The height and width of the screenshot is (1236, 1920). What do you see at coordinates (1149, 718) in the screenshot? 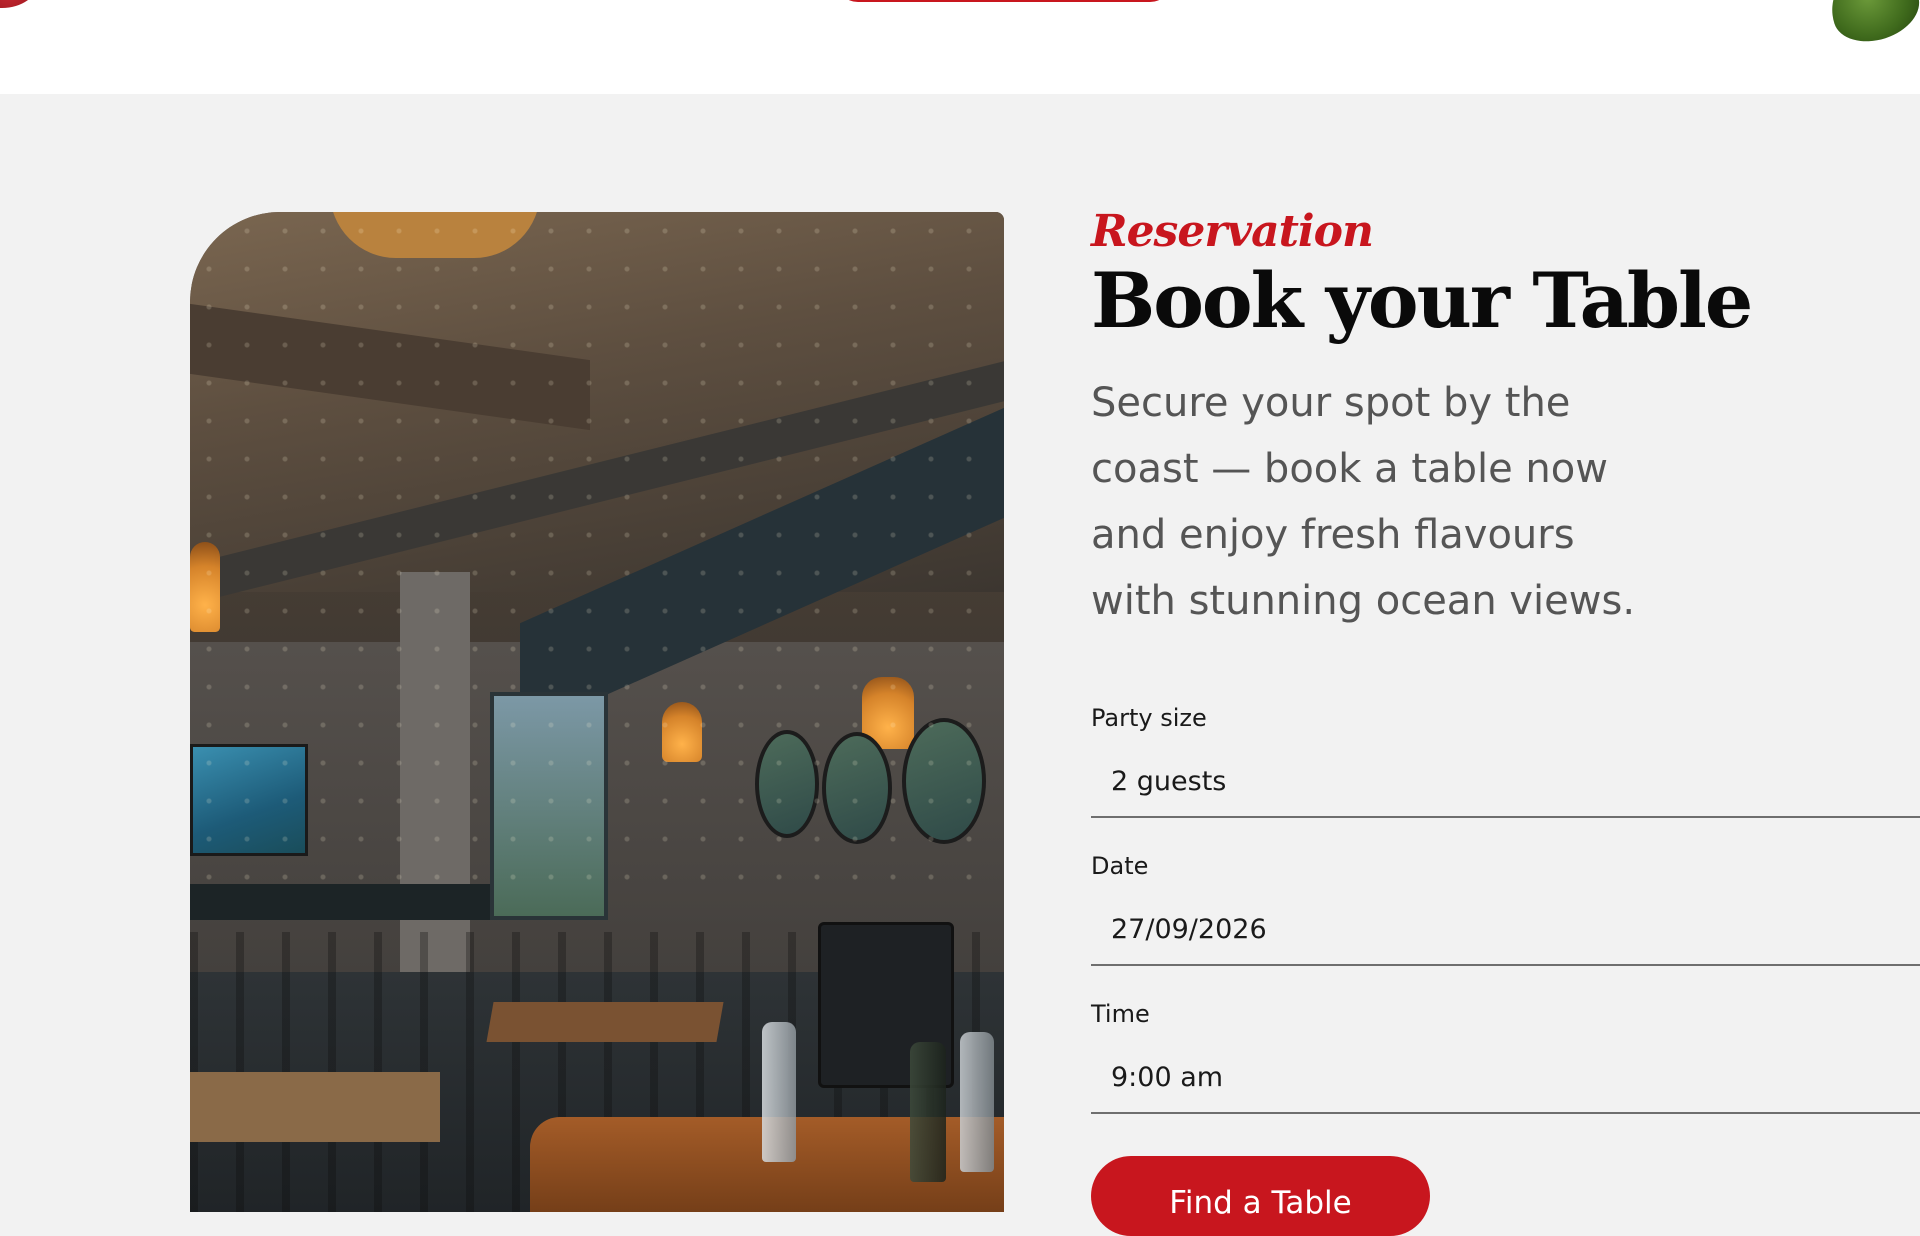
I see `party-size-label: Party size` at bounding box center [1149, 718].